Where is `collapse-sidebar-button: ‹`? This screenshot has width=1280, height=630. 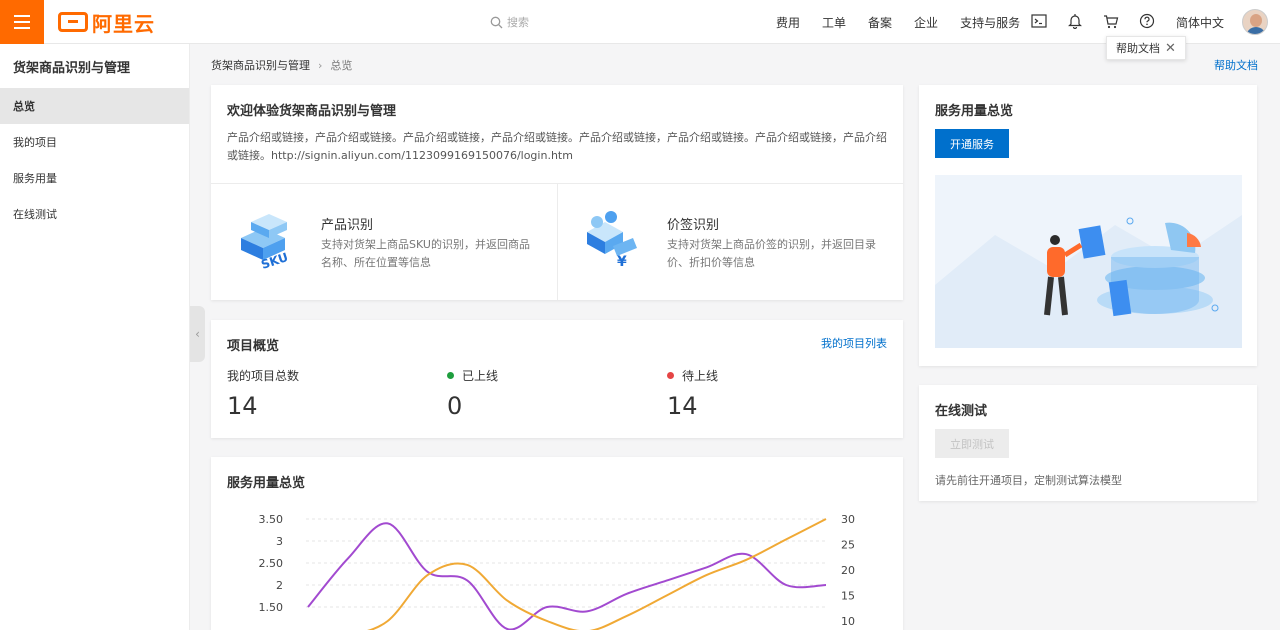
collapse-sidebar-button: ‹ is located at coordinates (197, 334).